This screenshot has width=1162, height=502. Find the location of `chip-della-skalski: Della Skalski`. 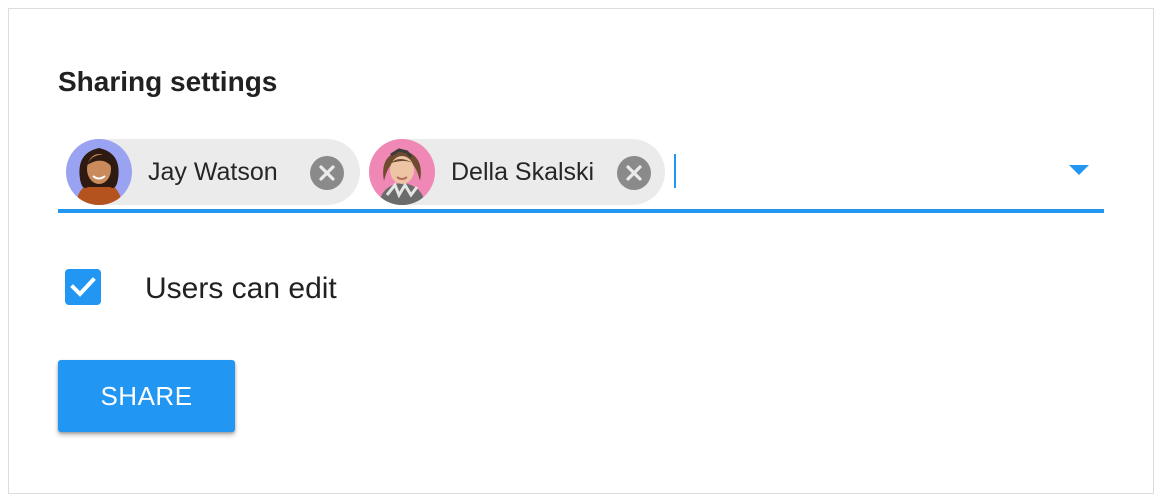

chip-della-skalski: Della Skalski is located at coordinates (517, 172).